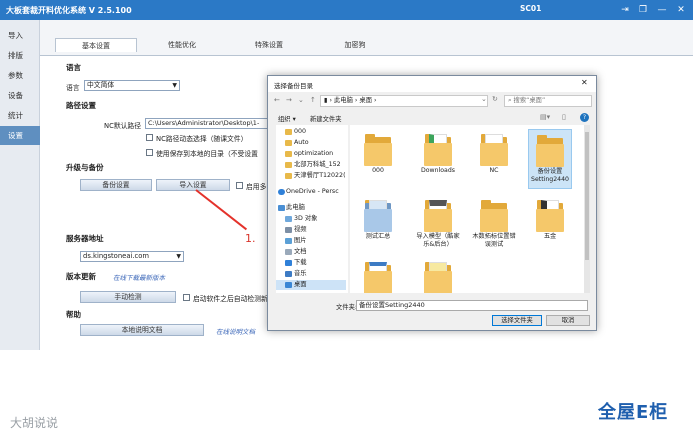 The image size is (693, 439). What do you see at coordinates (235, 331) in the screenshot?
I see `online-doc-link: 在线说明文档` at bounding box center [235, 331].